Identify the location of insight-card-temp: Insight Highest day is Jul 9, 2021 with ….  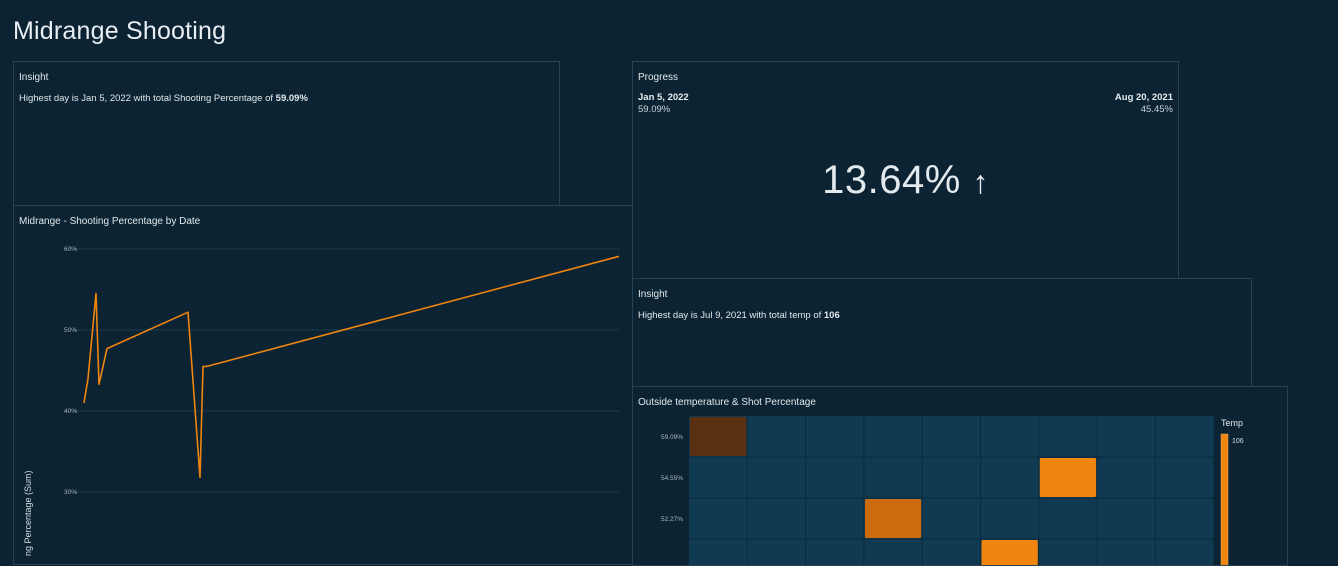
(942, 334).